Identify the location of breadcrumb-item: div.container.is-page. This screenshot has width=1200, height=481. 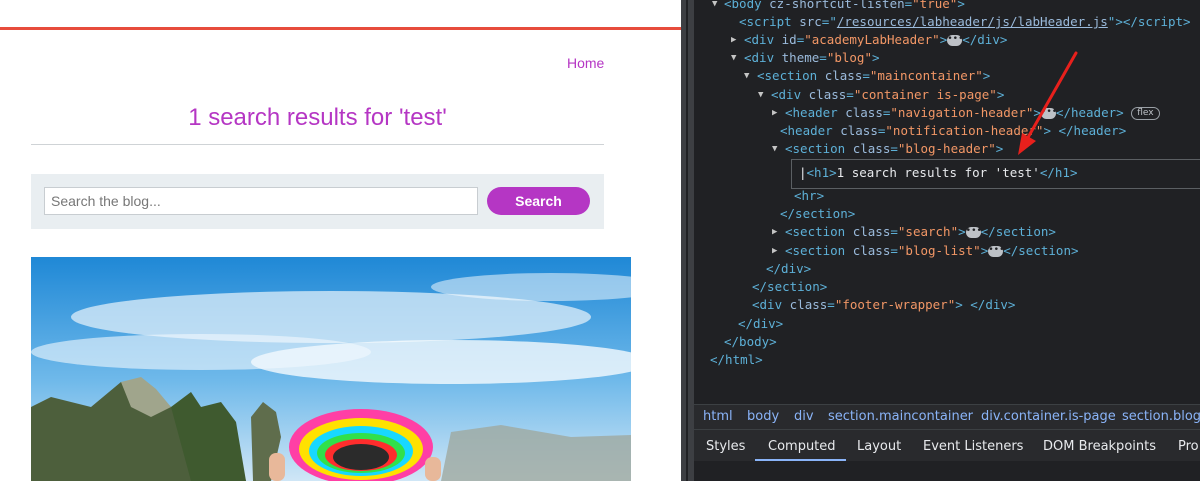
(1048, 416).